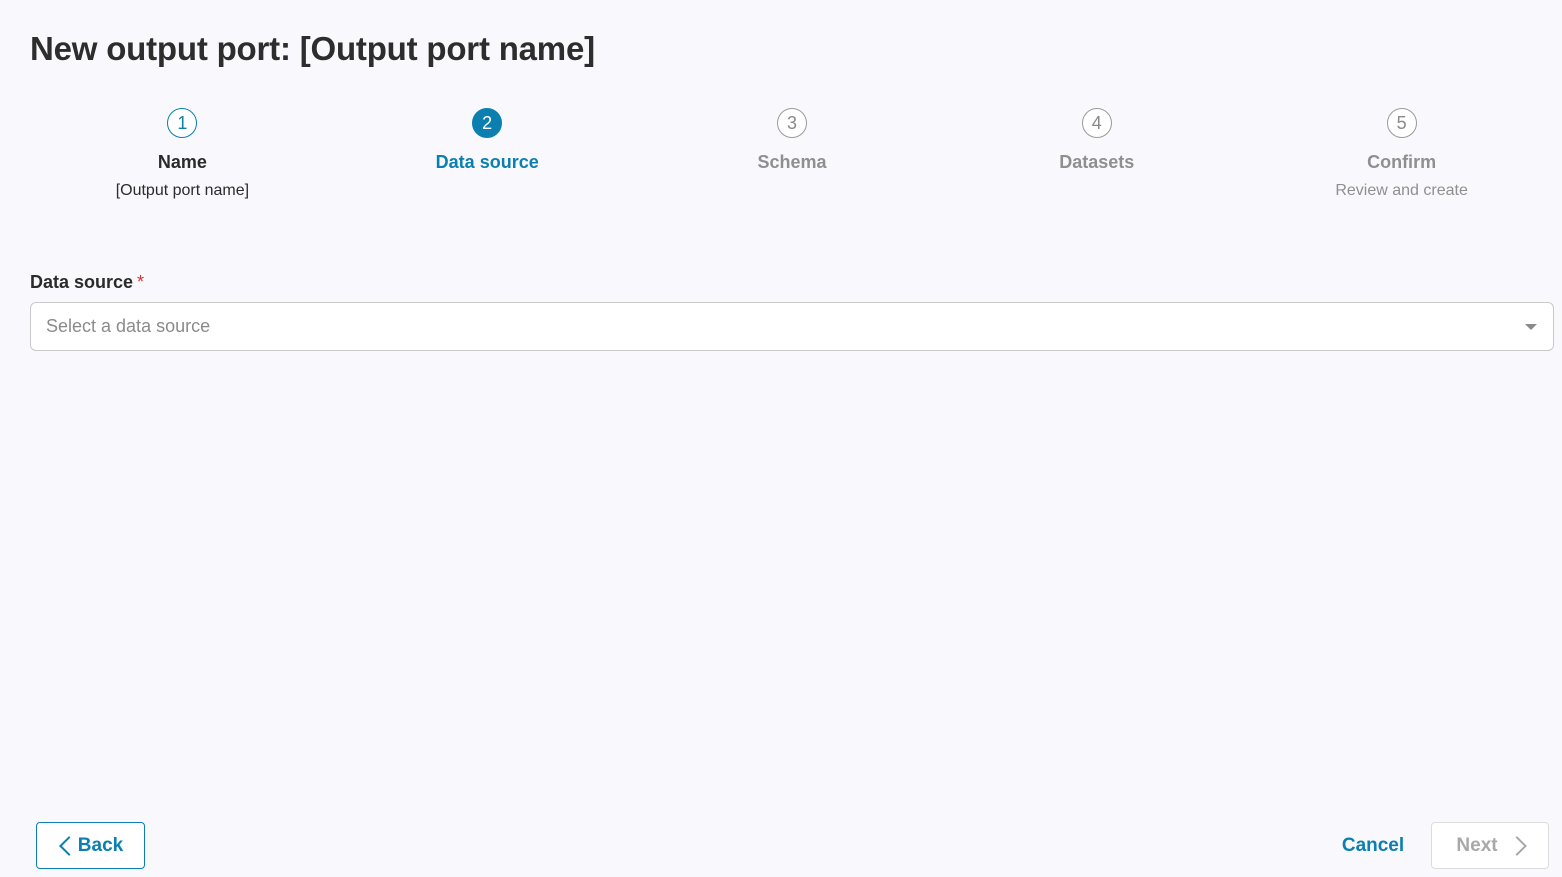  Describe the element at coordinates (791, 123) in the screenshot. I see `step-number-3: 3` at that location.